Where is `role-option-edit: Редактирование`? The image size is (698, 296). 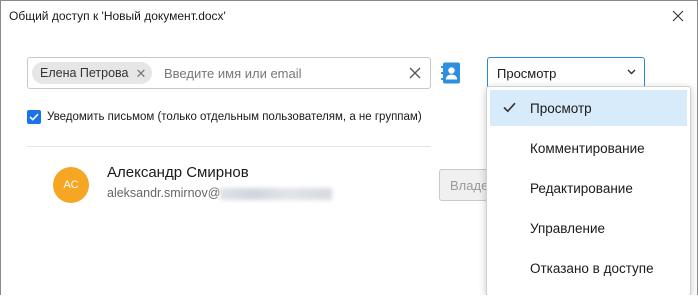 role-option-edit: Редактирование is located at coordinates (588, 188).